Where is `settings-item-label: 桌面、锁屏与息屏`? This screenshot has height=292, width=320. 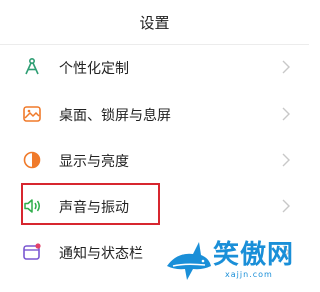 settings-item-label: 桌面、锁屏与息屏 is located at coordinates (115, 116).